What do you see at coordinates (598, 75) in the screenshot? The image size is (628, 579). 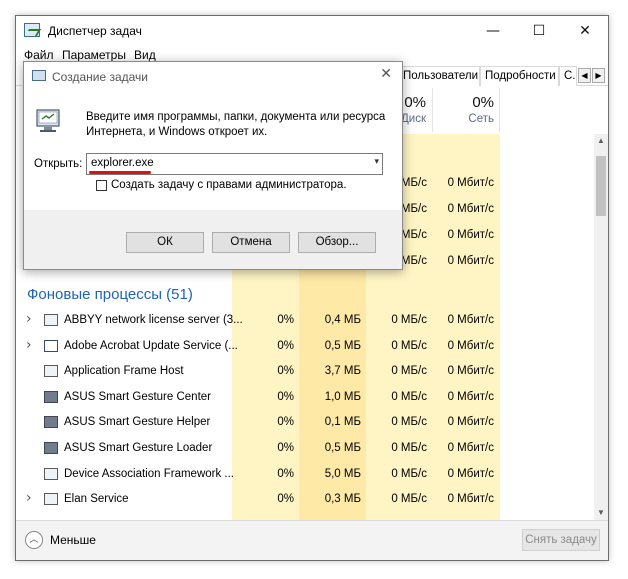 I see `tab-scroll-right-icon: ▶` at bounding box center [598, 75].